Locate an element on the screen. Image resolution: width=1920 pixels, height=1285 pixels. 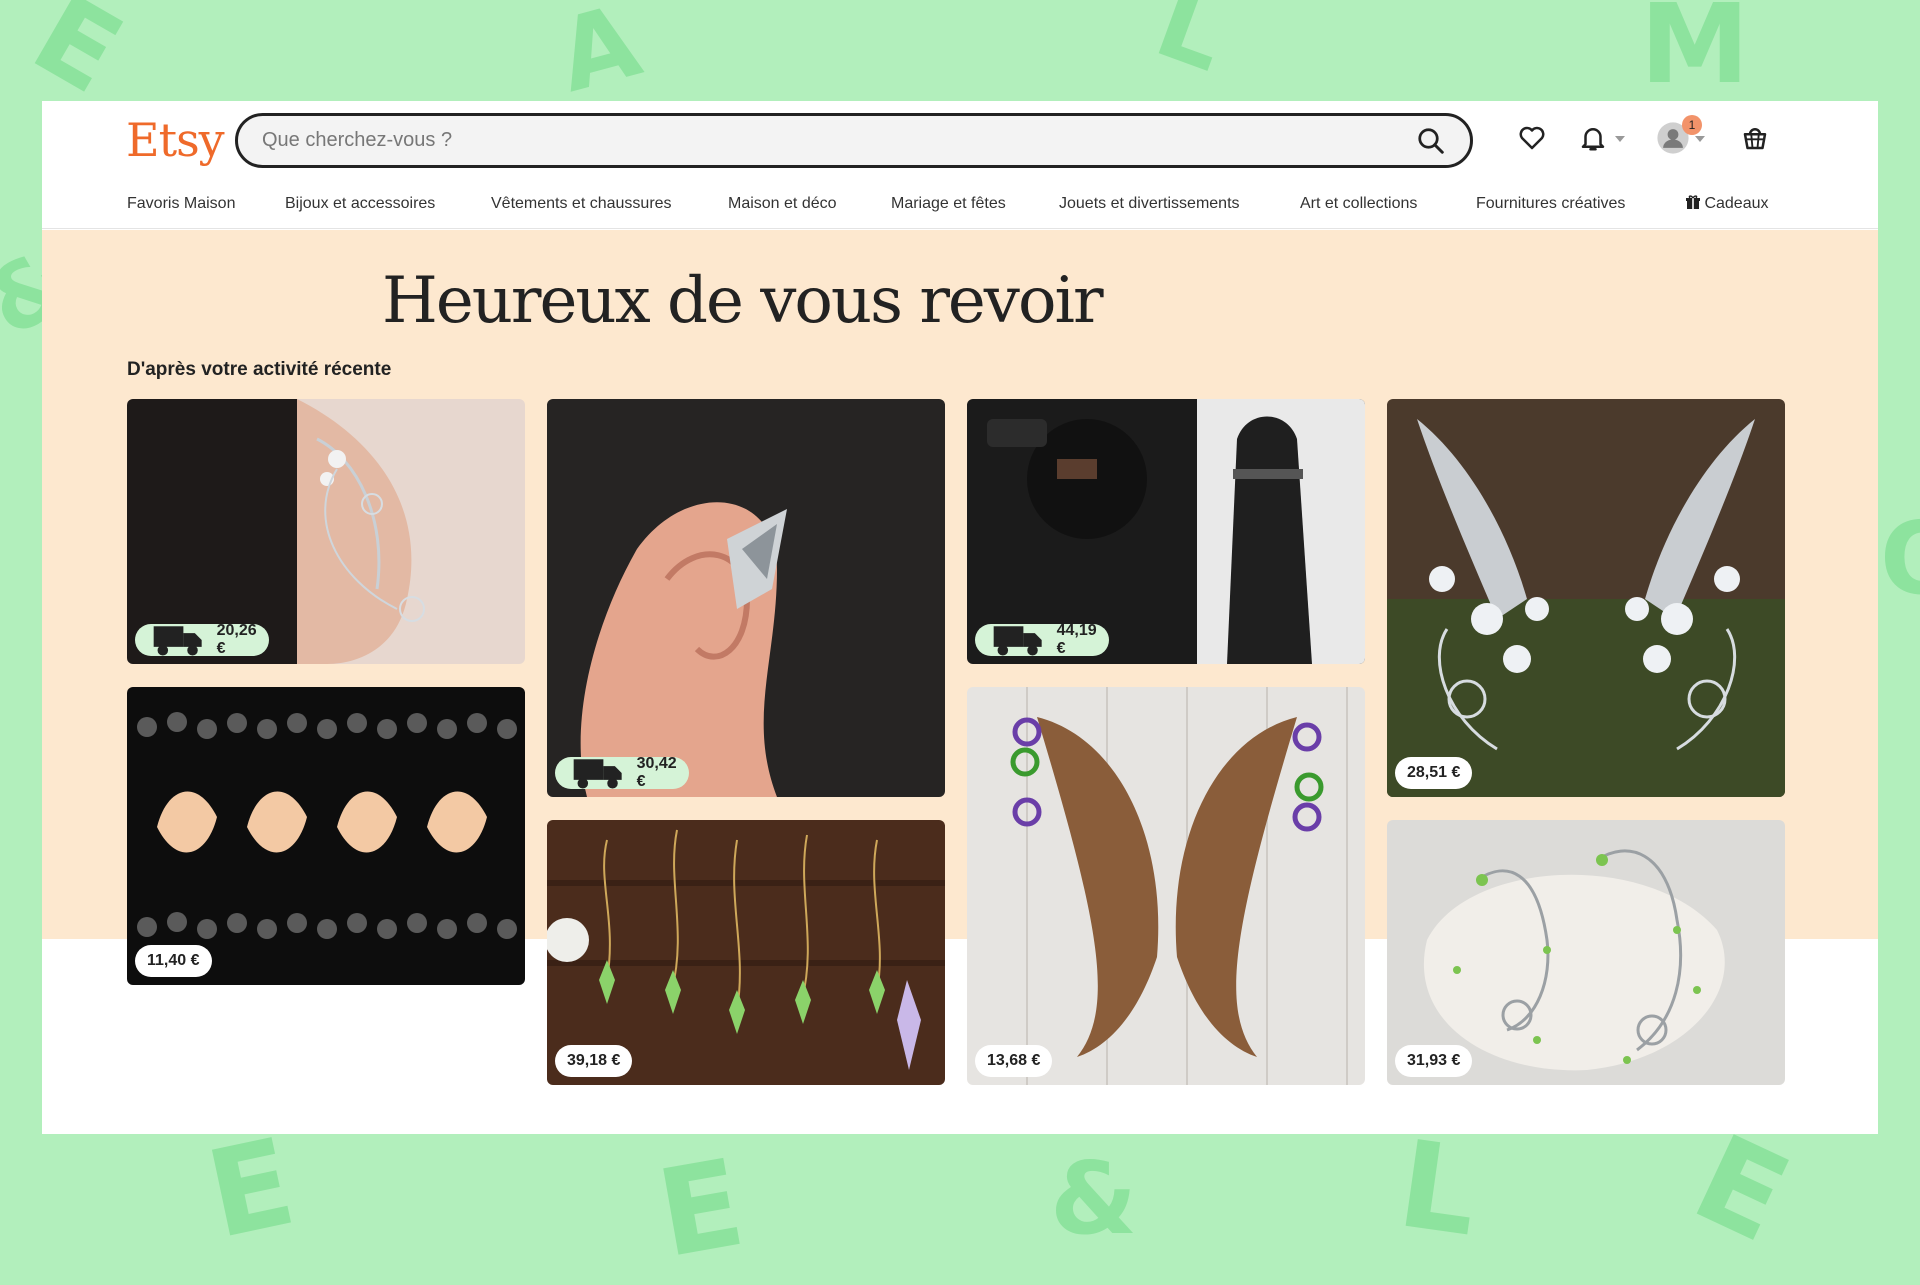
listing-card: 20,26 € is located at coordinates (326, 531).